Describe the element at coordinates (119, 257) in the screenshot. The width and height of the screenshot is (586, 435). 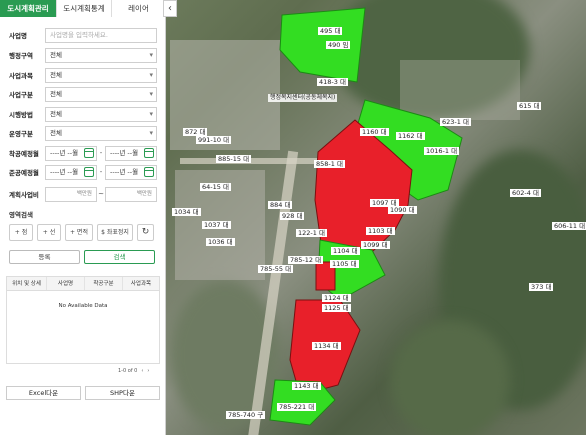
I see `search-button: 검색` at that location.